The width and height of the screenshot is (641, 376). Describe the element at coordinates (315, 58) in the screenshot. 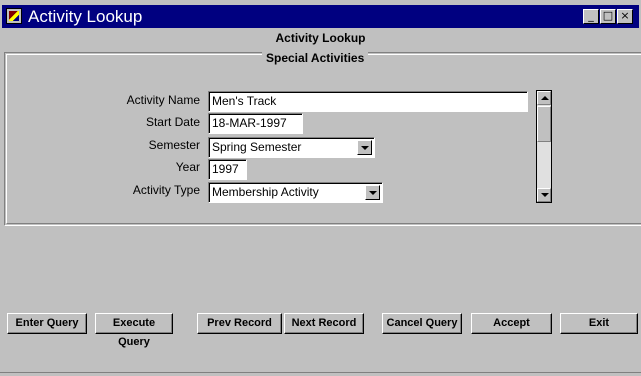

I see `panel-title: Special Activities` at that location.